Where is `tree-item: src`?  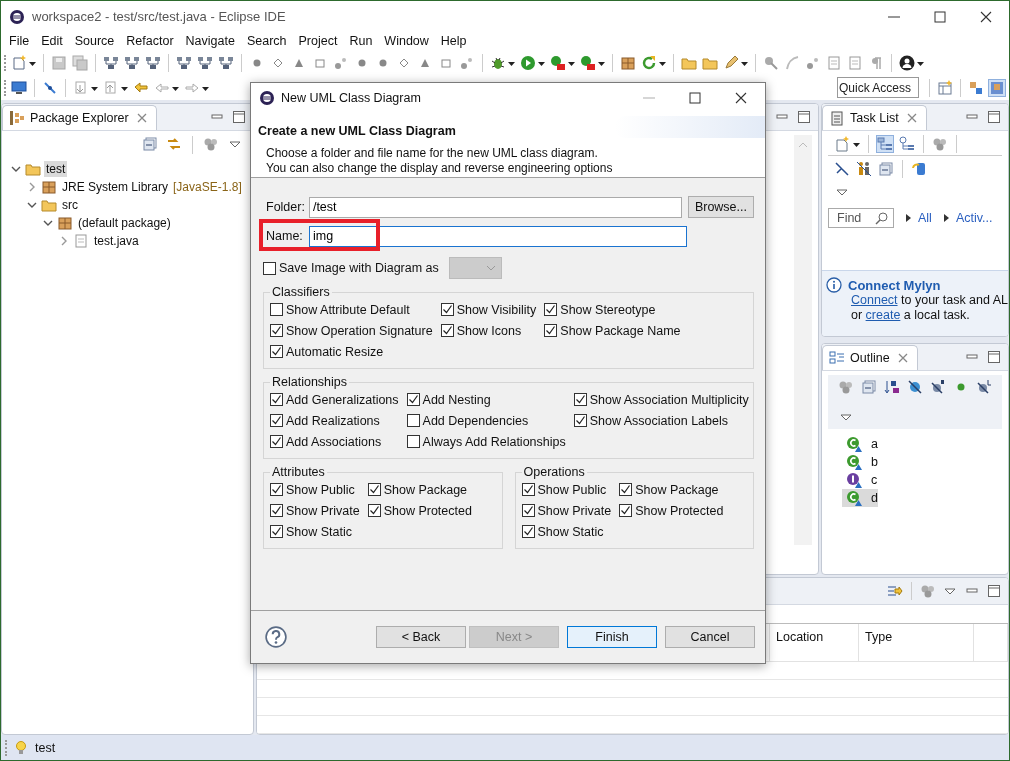 tree-item: src is located at coordinates (70, 205).